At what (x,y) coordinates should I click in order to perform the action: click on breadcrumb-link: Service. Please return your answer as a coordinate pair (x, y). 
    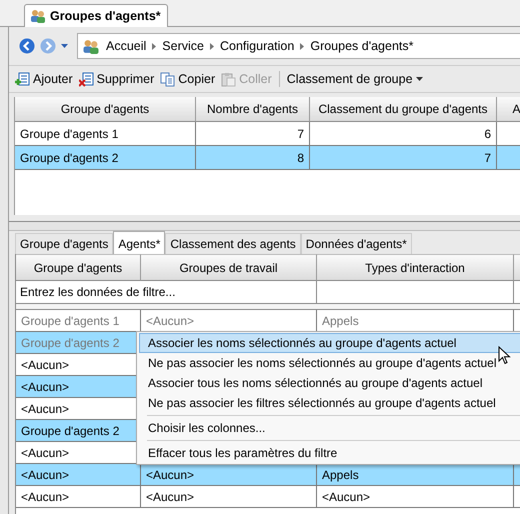
    Looking at the image, I should click on (183, 46).